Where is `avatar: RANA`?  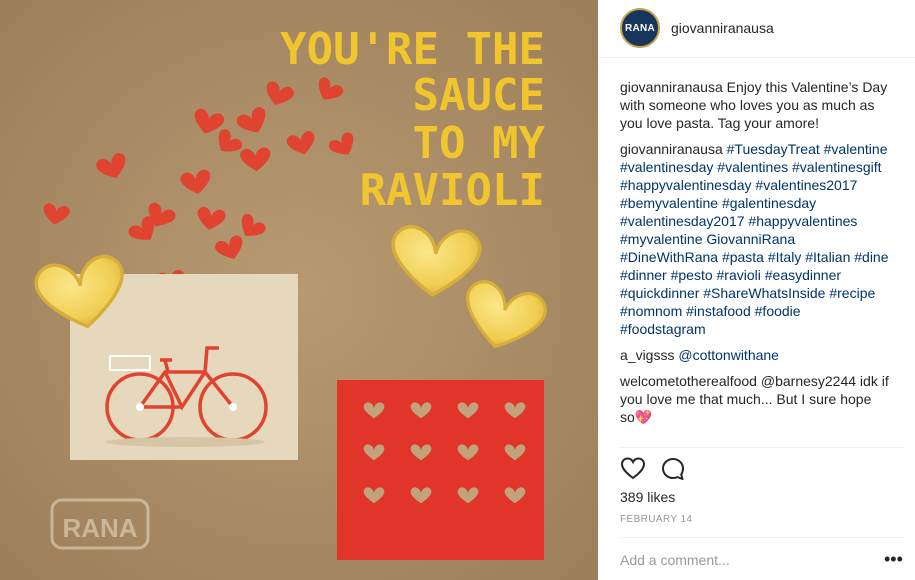 avatar: RANA is located at coordinates (640, 28).